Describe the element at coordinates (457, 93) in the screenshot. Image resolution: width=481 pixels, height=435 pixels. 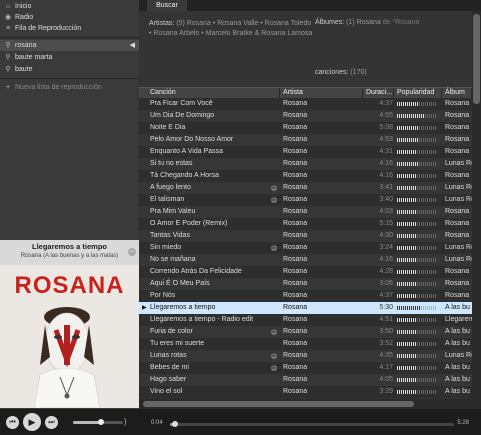
I see `column-header-album: Álbum` at that location.